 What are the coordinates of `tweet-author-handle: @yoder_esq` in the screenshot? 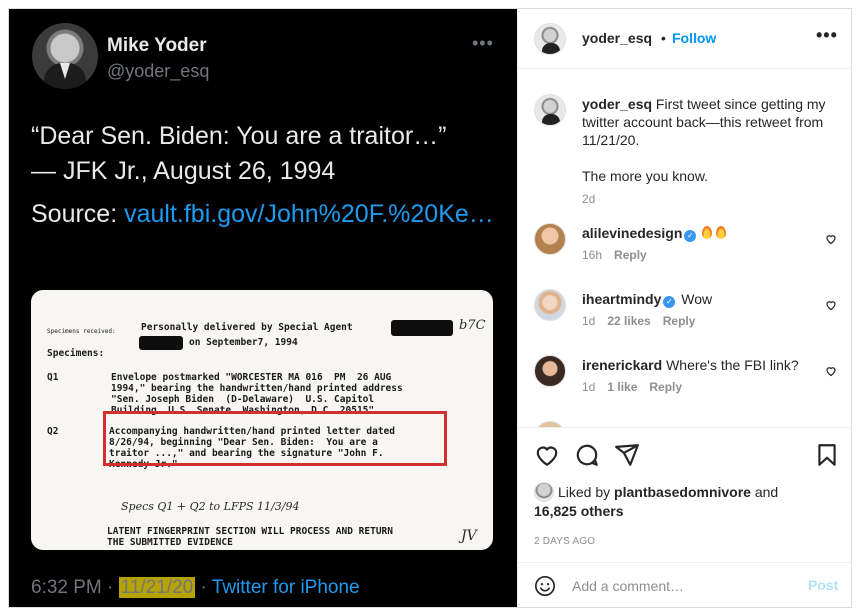 It's located at (158, 71).